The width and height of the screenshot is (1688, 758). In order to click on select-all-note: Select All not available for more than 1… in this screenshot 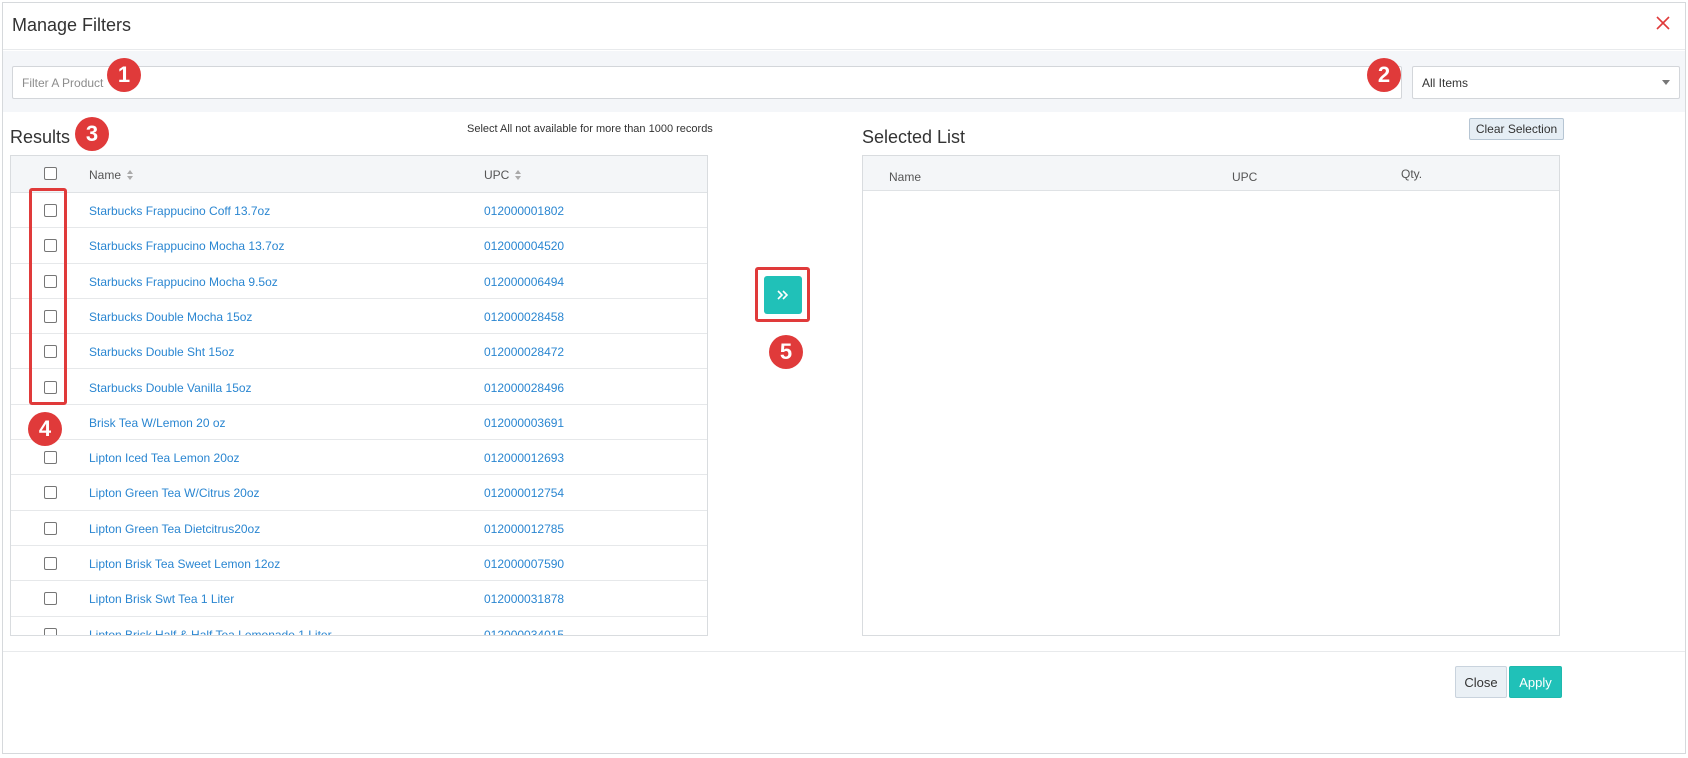, I will do `click(590, 129)`.